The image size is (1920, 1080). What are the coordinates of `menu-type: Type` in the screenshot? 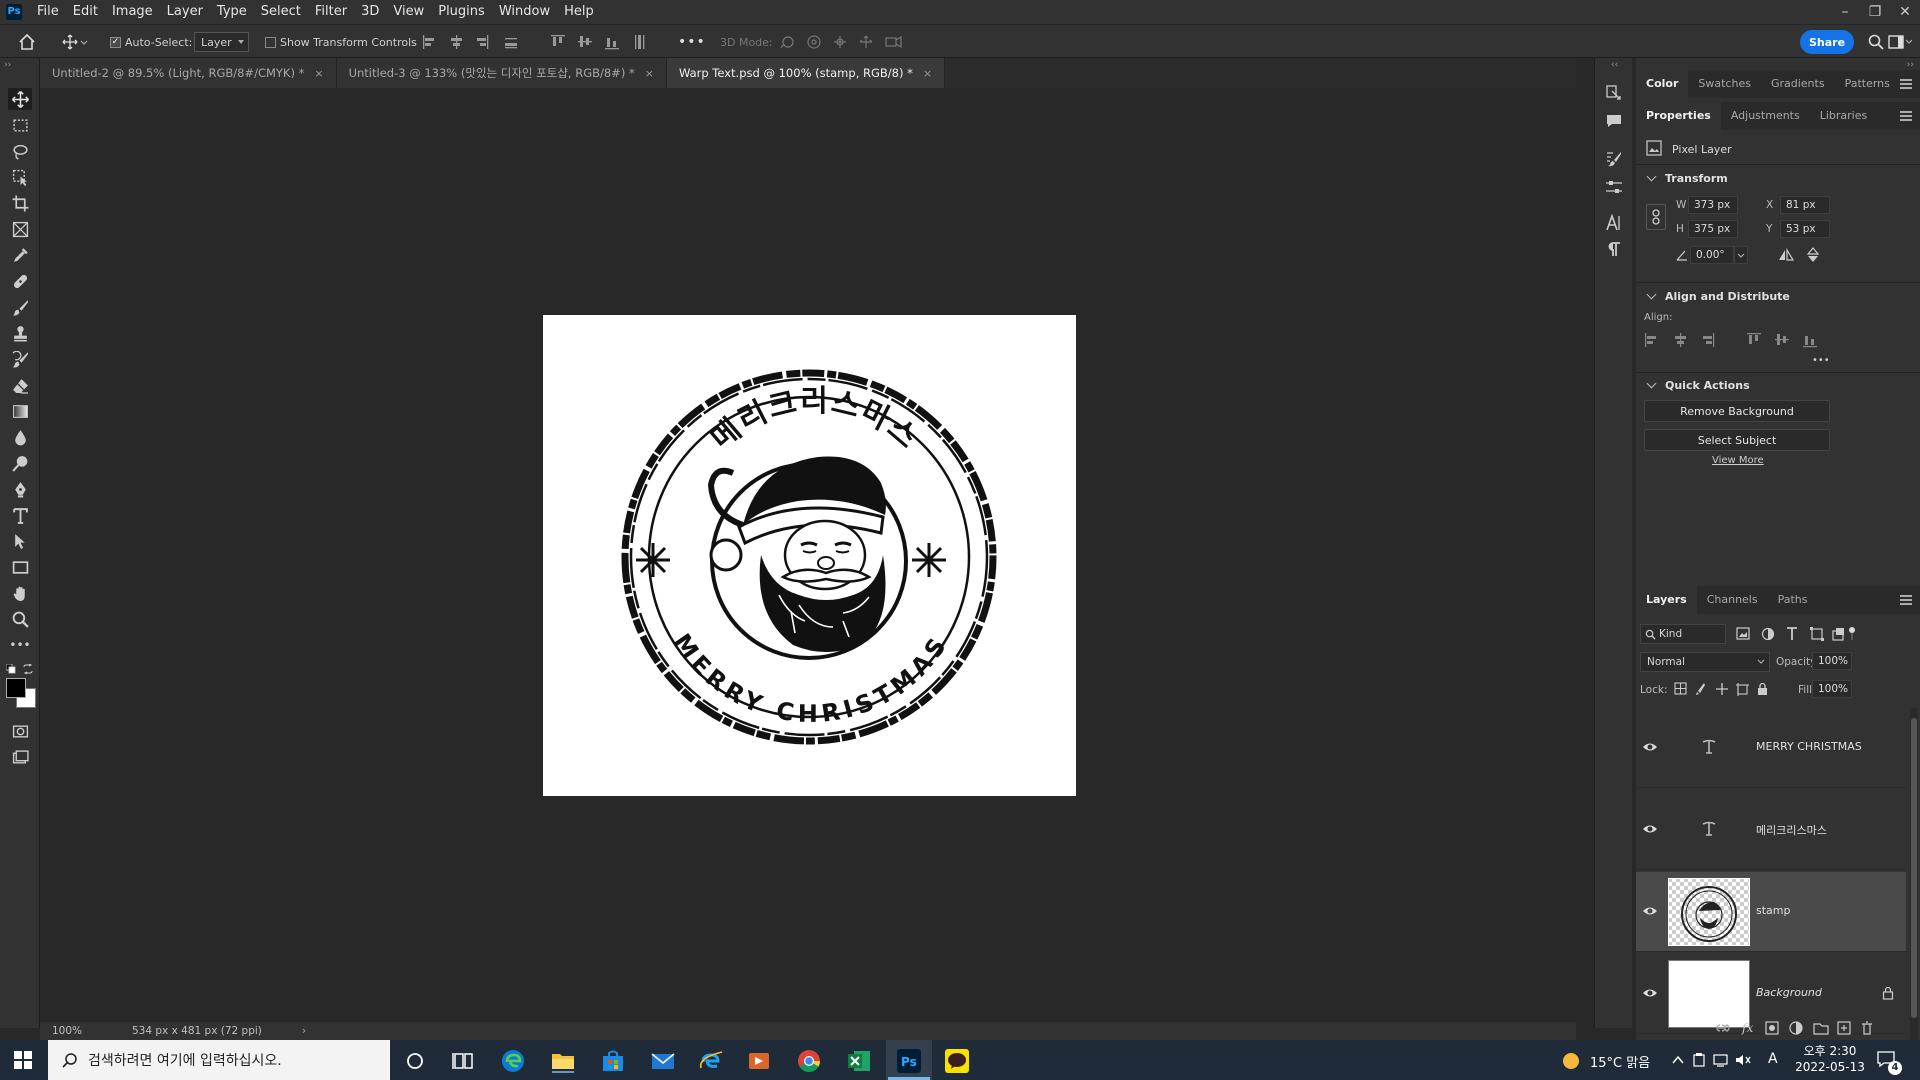 It's located at (232, 12).